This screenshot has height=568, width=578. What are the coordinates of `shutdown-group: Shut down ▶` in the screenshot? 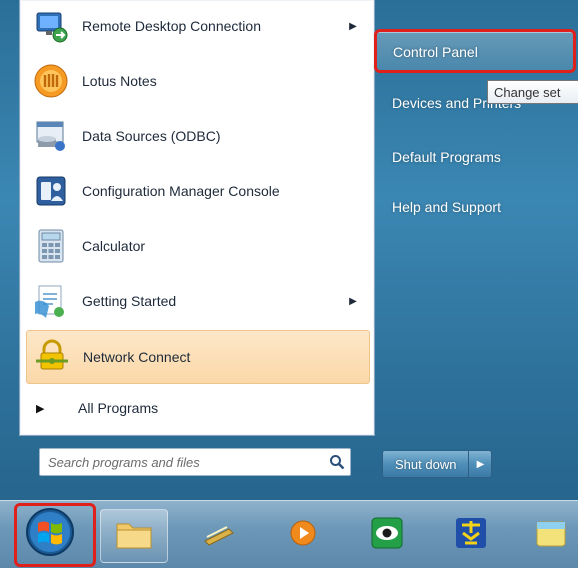 It's located at (437, 464).